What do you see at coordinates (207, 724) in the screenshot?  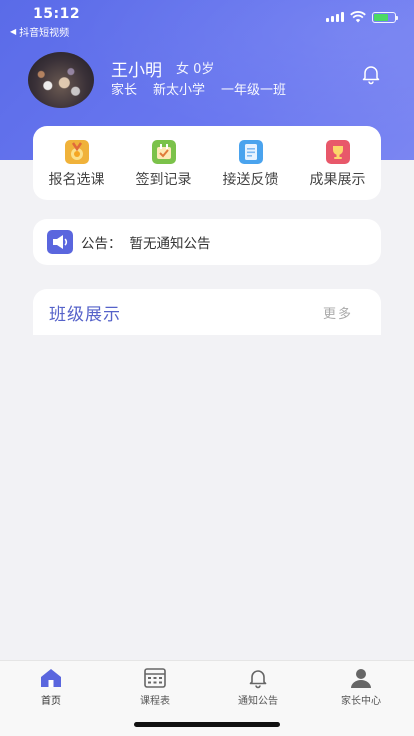 I see `home-indicator` at bounding box center [207, 724].